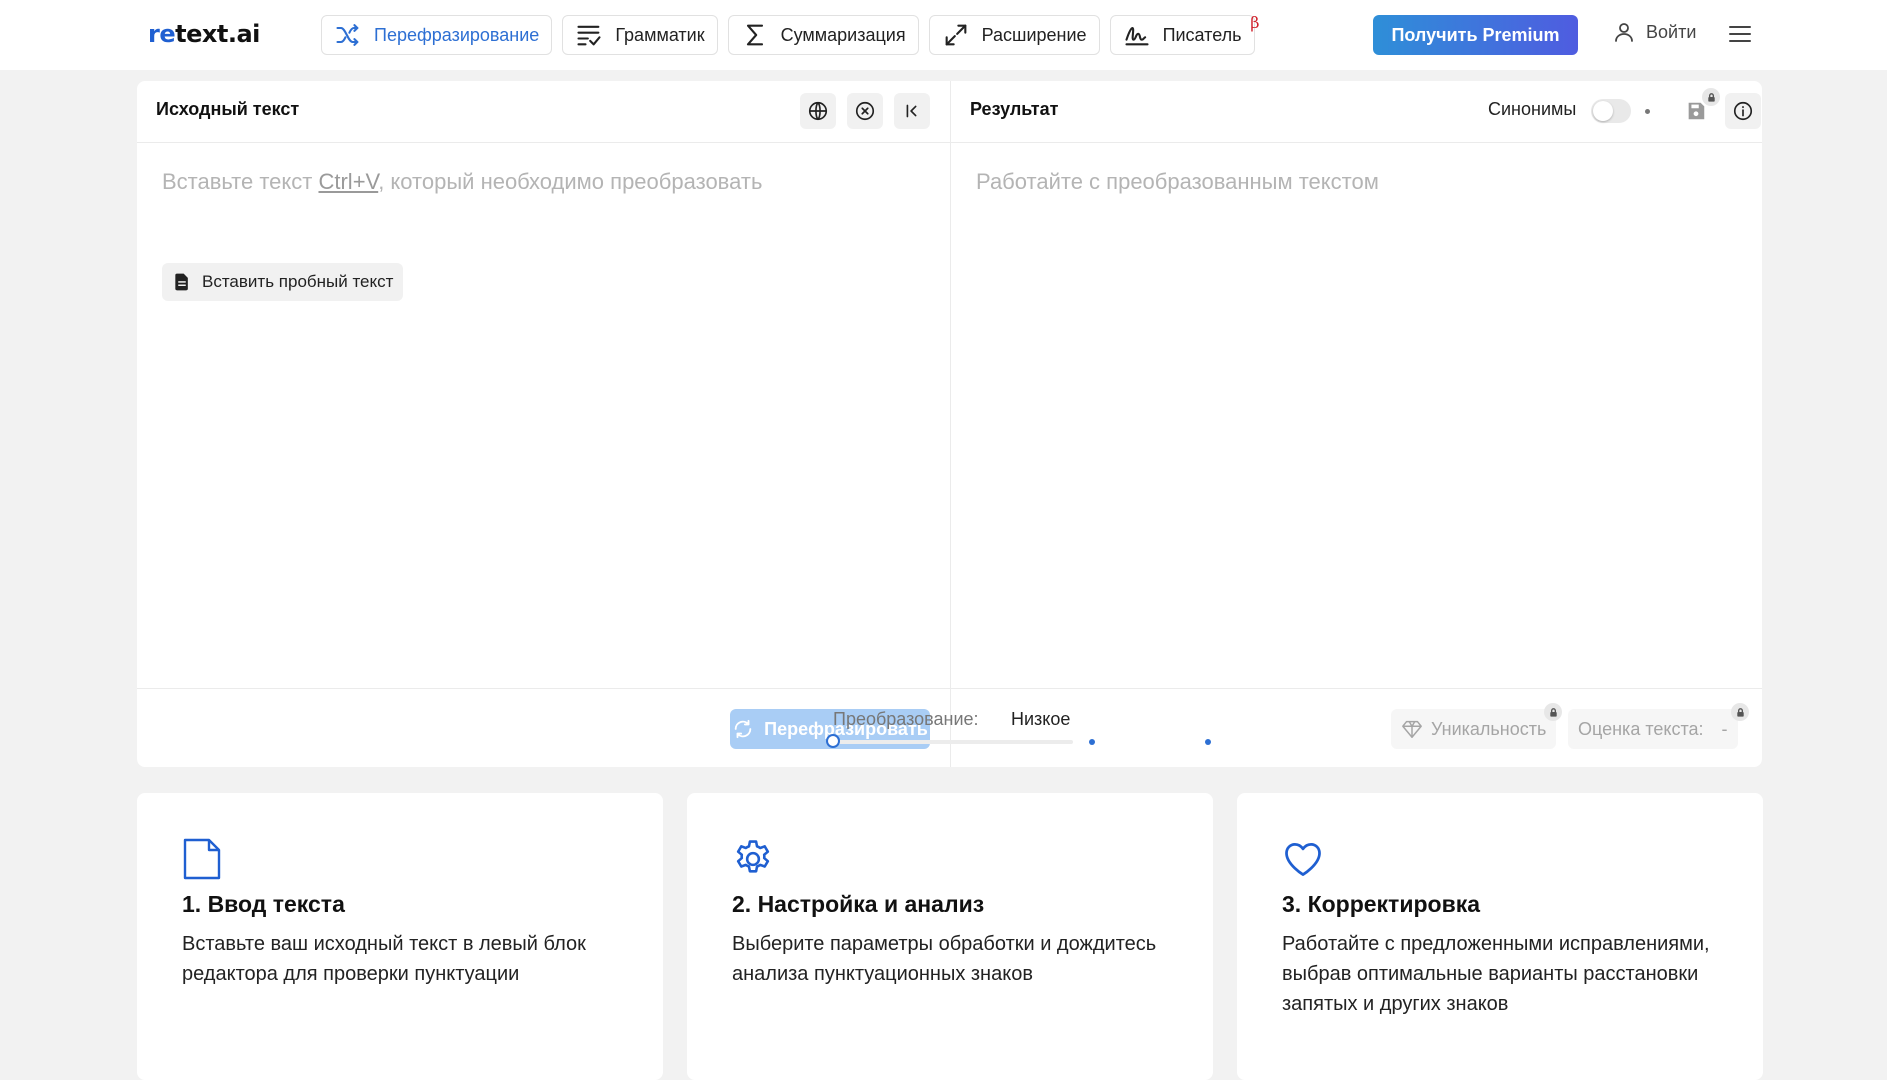 The height and width of the screenshot is (1080, 1887). I want to click on sigma-icon, so click(754, 35).